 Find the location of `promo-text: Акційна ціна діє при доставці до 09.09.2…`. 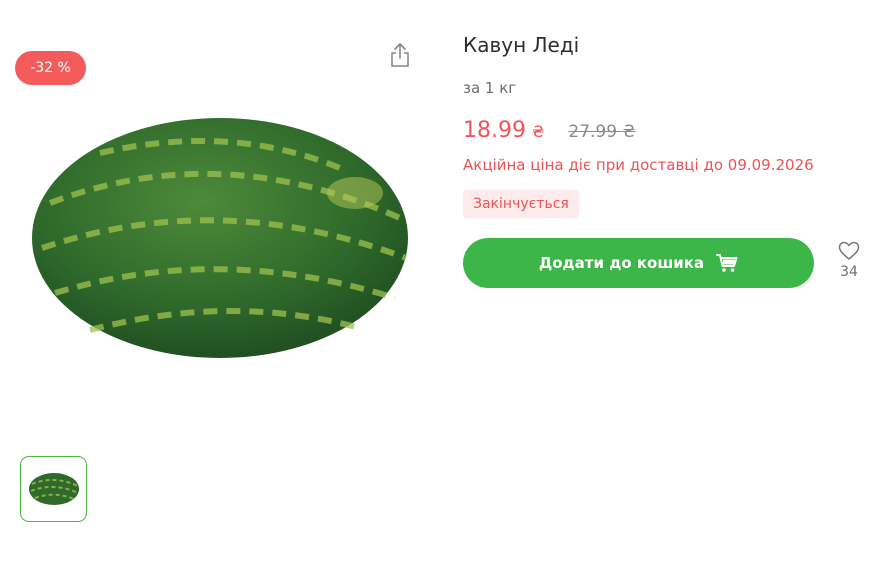

promo-text: Акційна ціна діє при доставці до 09.09.2… is located at coordinates (638, 165).